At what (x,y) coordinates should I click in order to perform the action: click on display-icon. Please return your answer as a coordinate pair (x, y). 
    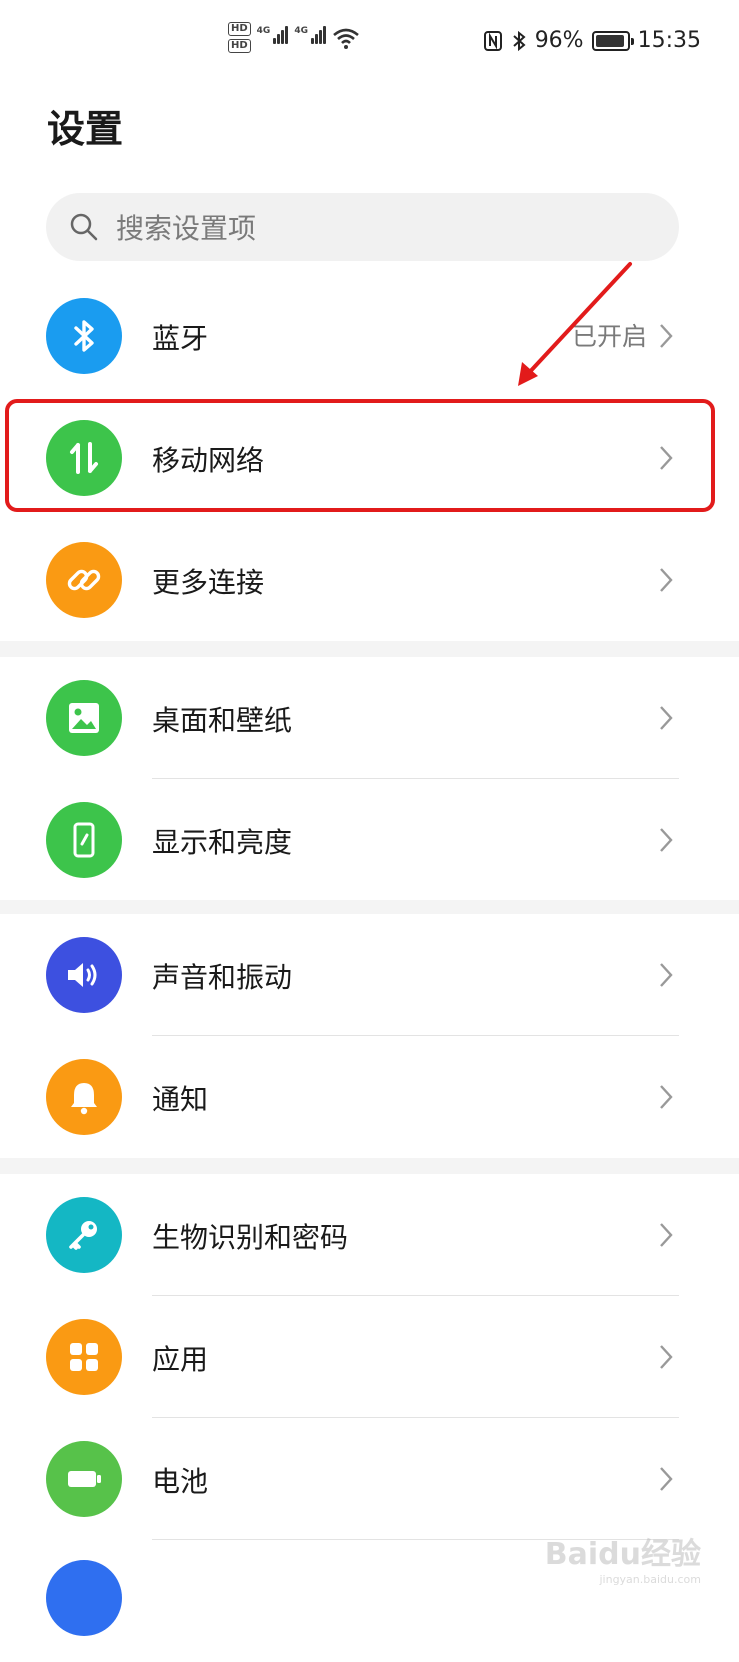
    Looking at the image, I should click on (84, 840).